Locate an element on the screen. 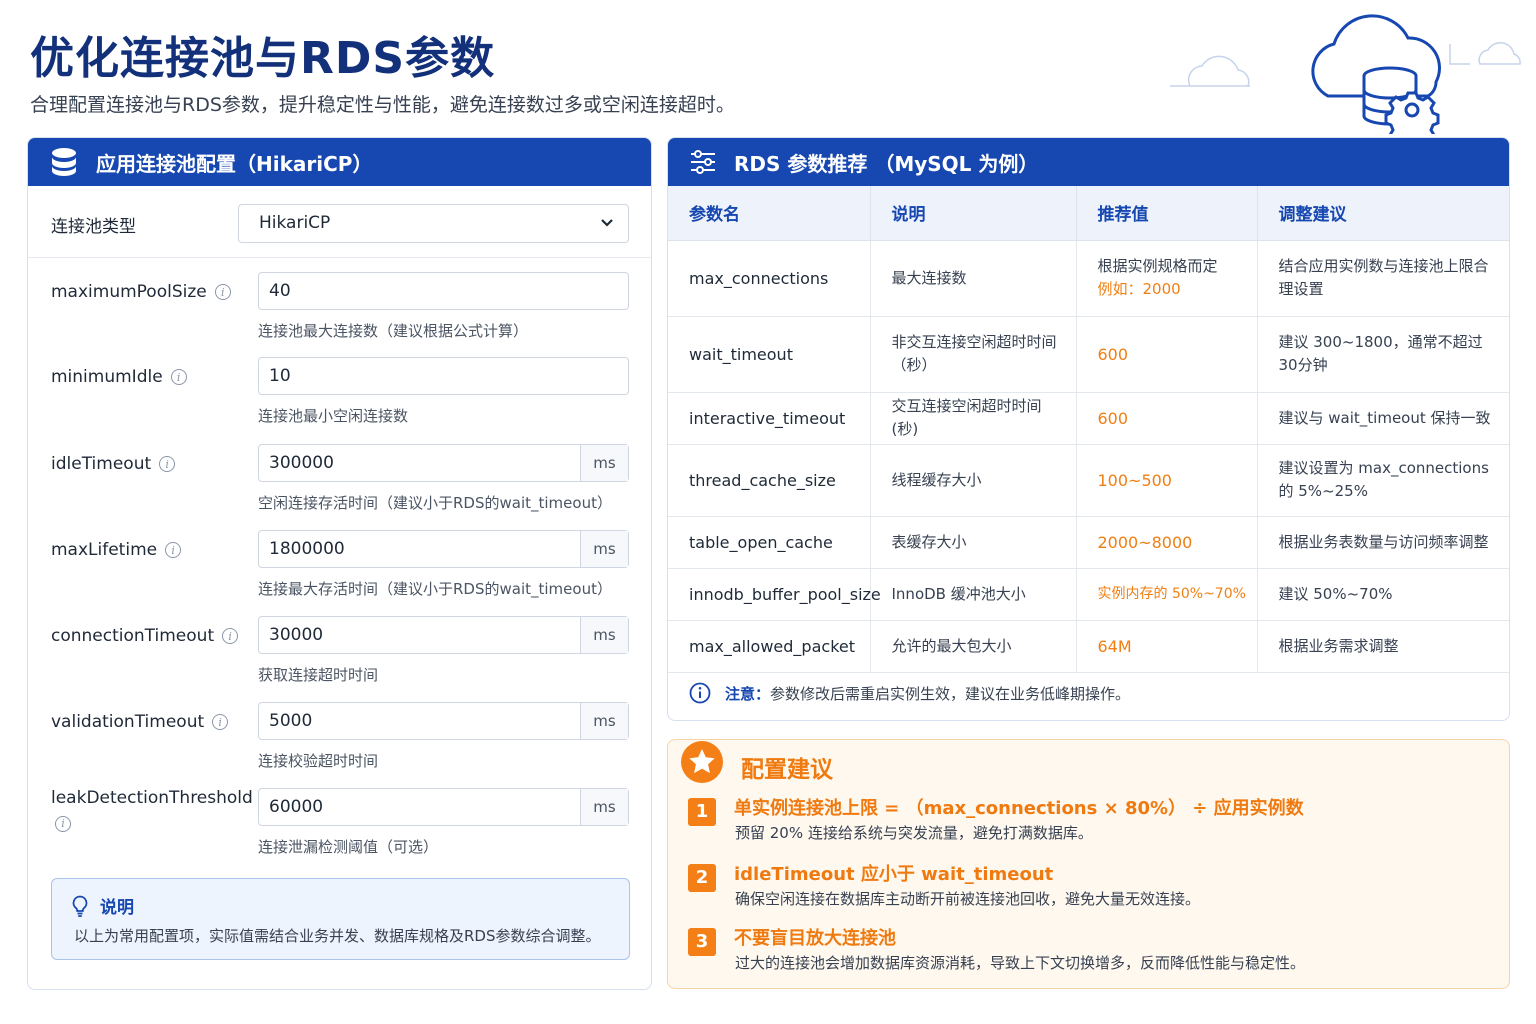 The width and height of the screenshot is (1536, 1024). pool-type-select: HikariCP is located at coordinates (433, 223).